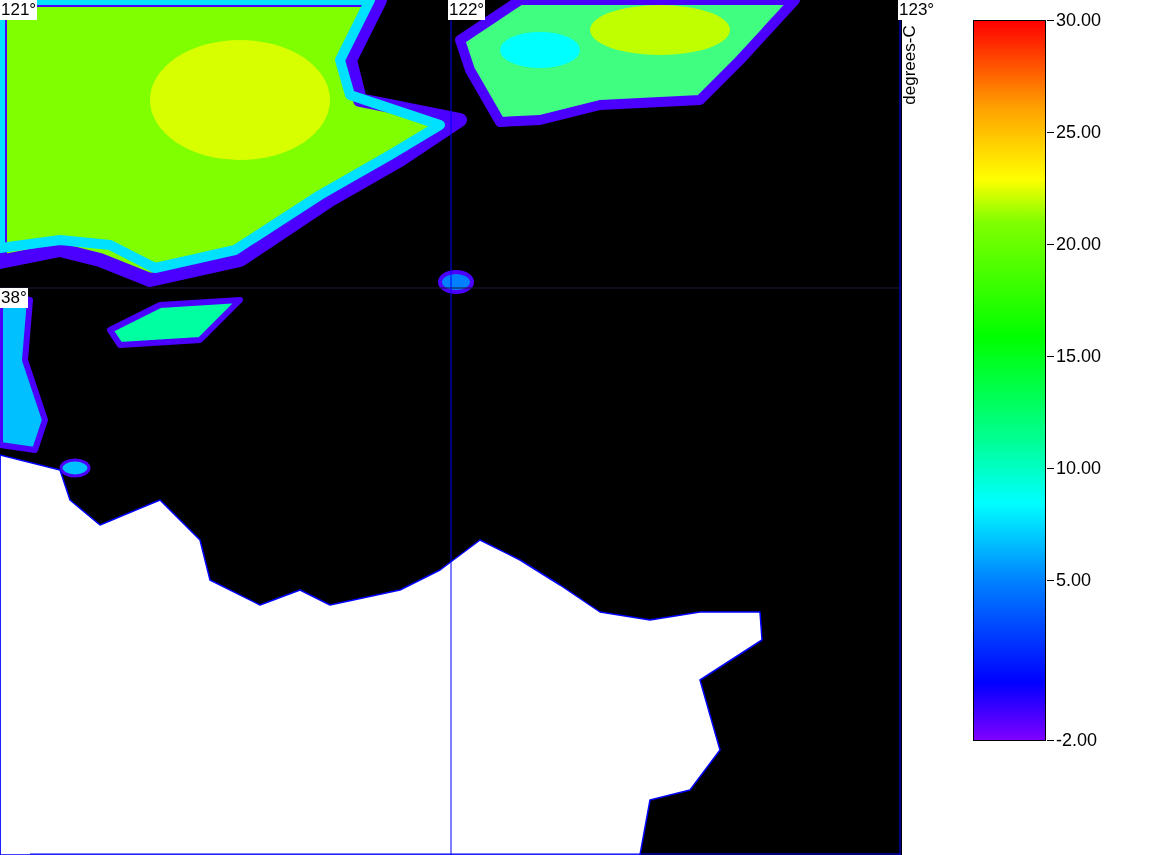 Image resolution: width=1166 pixels, height=855 pixels. I want to click on colorbar-title: degrees-C, so click(909, 65).